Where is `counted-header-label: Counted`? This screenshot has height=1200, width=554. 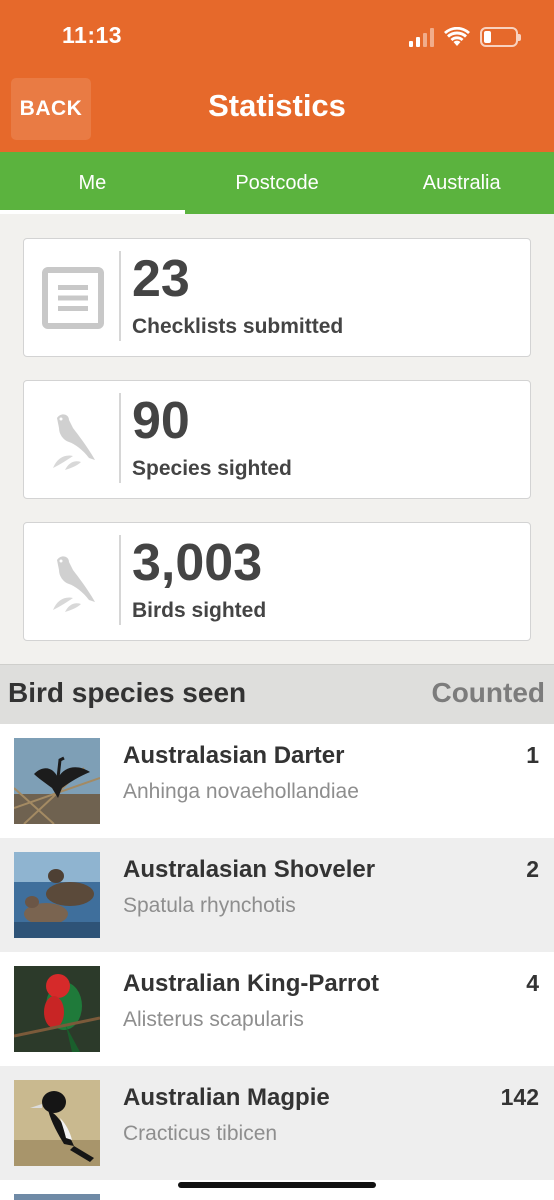 counted-header-label: Counted is located at coordinates (488, 692).